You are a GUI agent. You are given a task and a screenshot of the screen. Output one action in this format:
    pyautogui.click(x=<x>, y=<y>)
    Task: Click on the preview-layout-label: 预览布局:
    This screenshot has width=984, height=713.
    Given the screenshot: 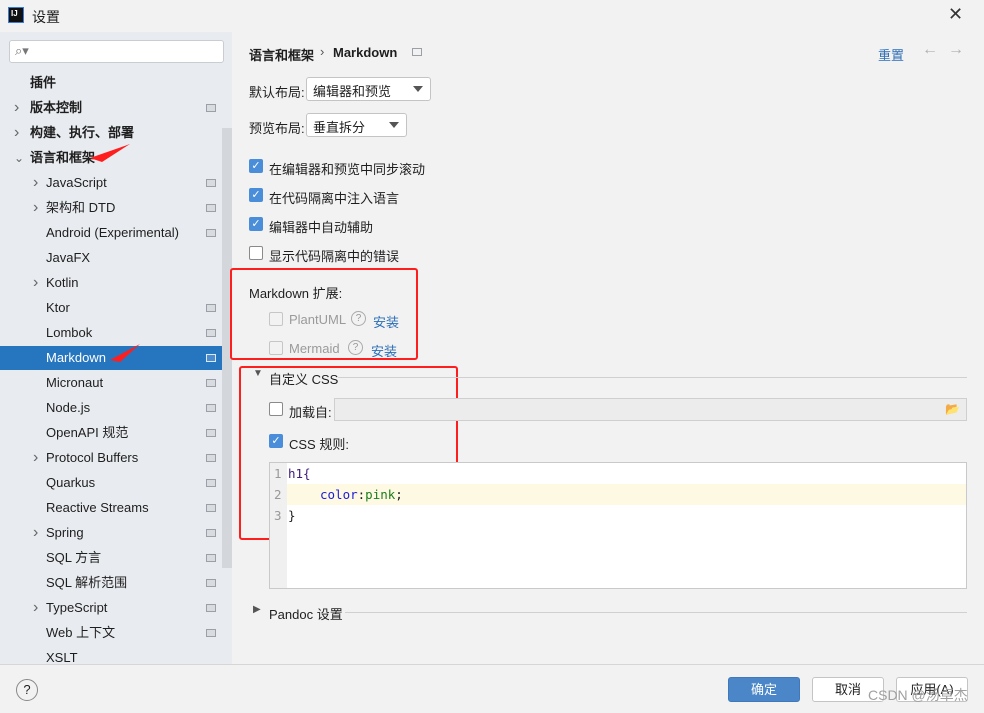 What is the action you would take?
    pyautogui.click(x=277, y=128)
    